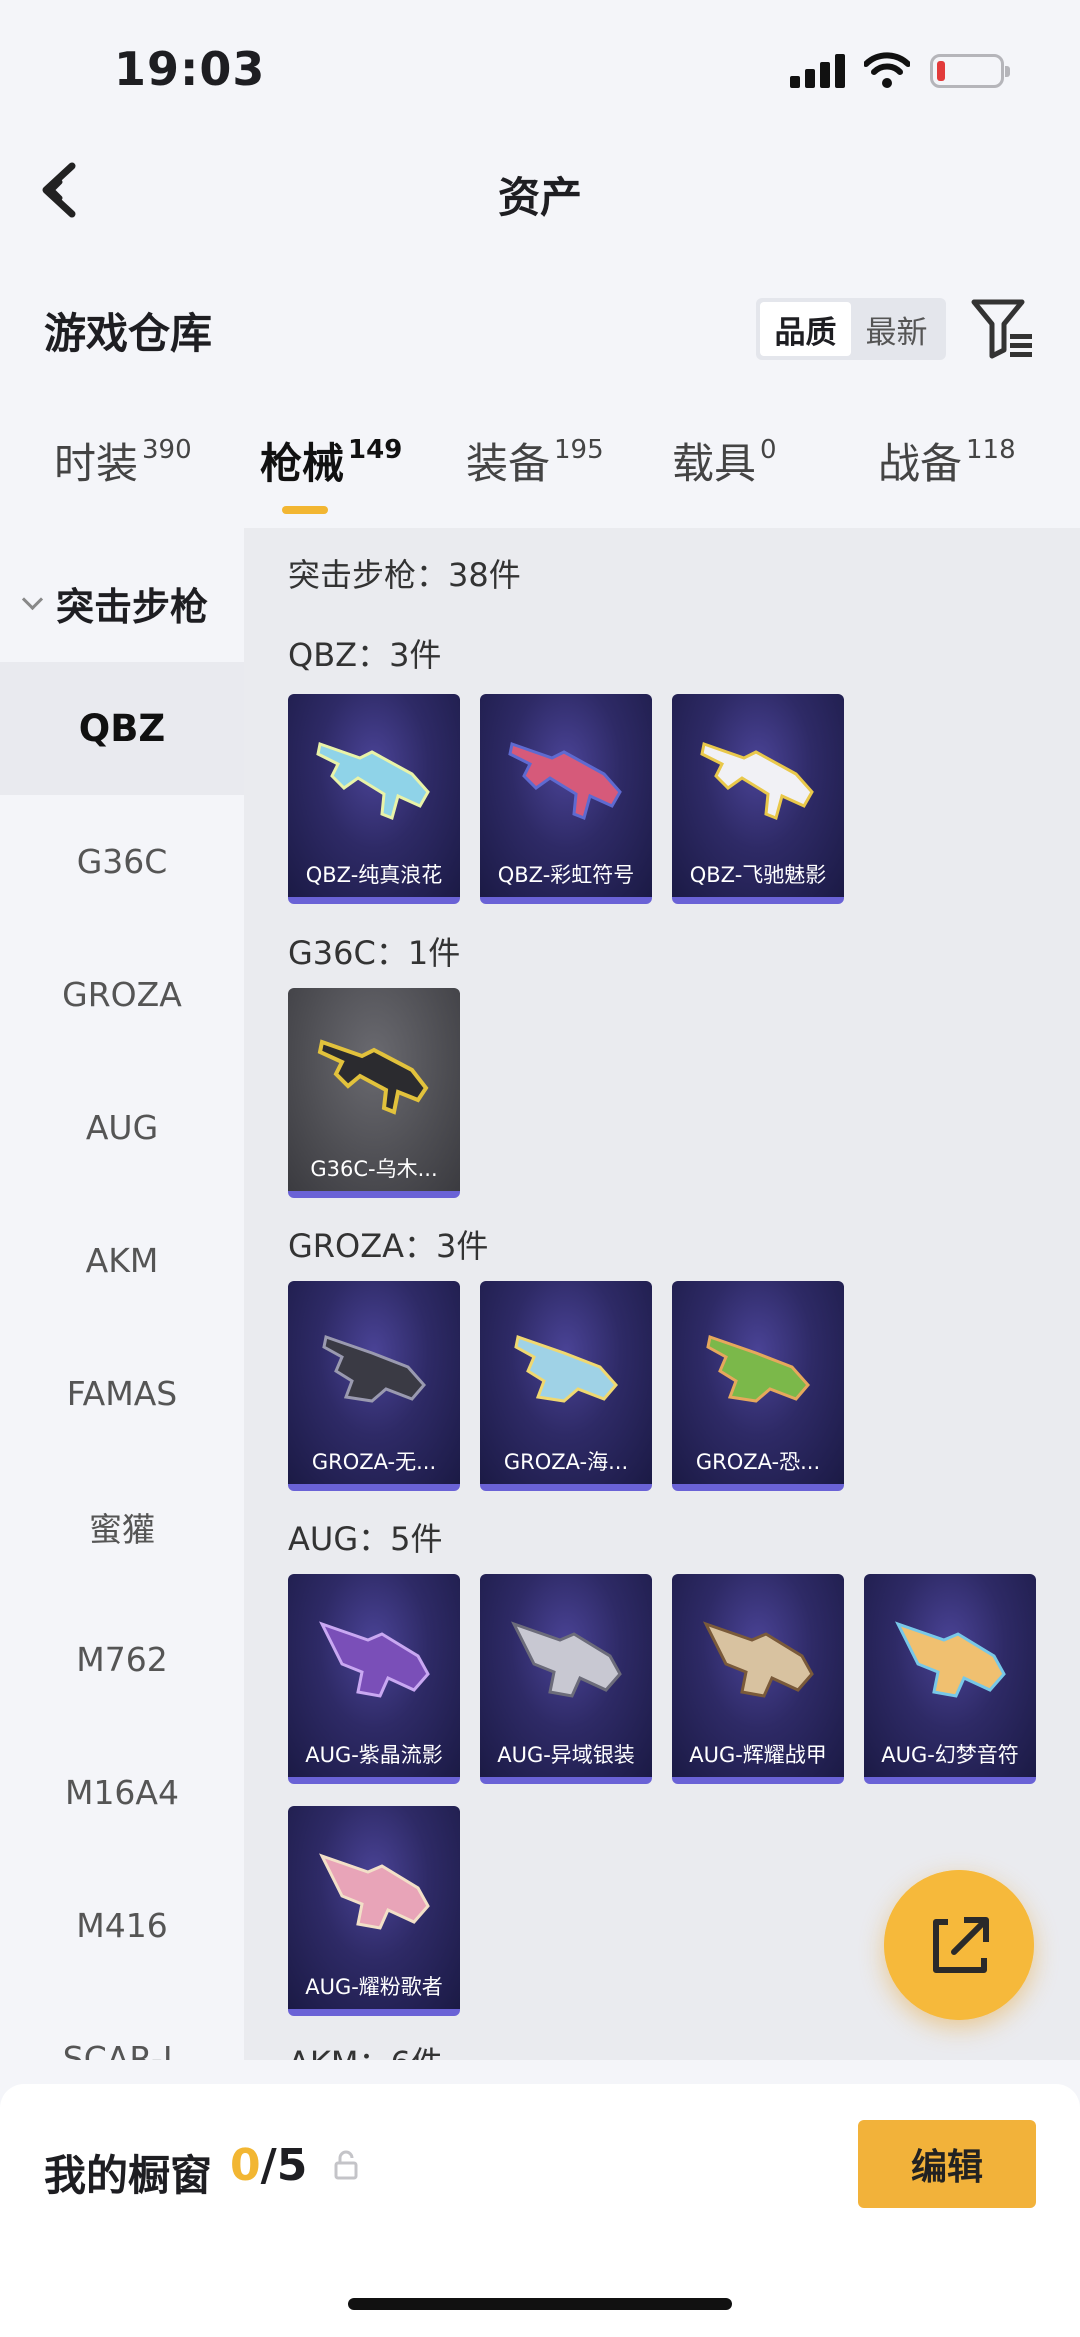 The height and width of the screenshot is (2337, 1080). Describe the element at coordinates (535, 460) in the screenshot. I see `tab-equipment: 装备 195` at that location.